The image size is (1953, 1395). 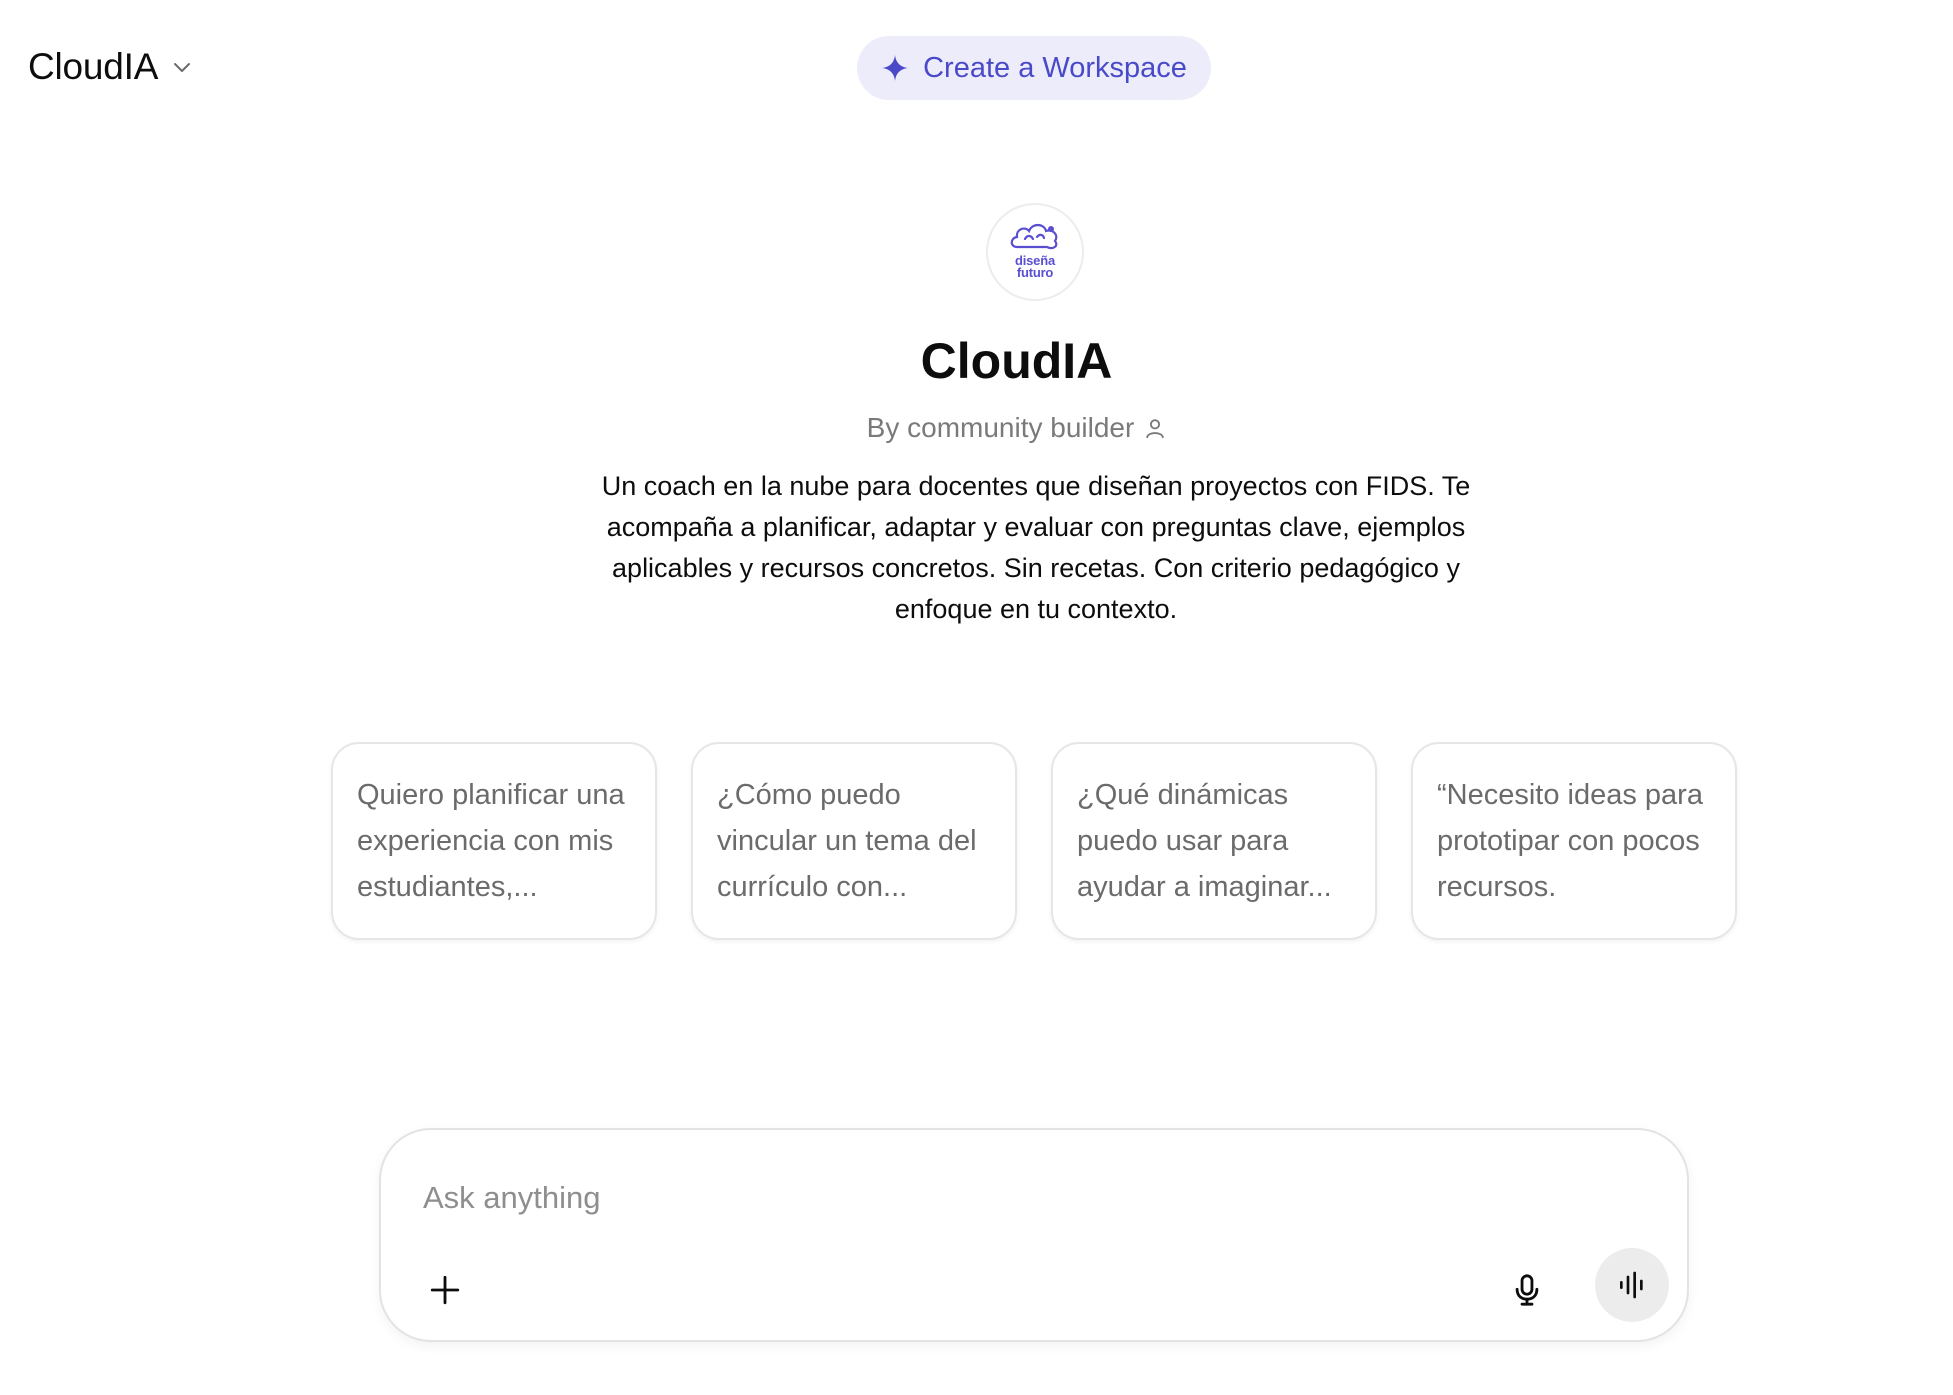 What do you see at coordinates (895, 68) in the screenshot?
I see `sparkle-icon` at bounding box center [895, 68].